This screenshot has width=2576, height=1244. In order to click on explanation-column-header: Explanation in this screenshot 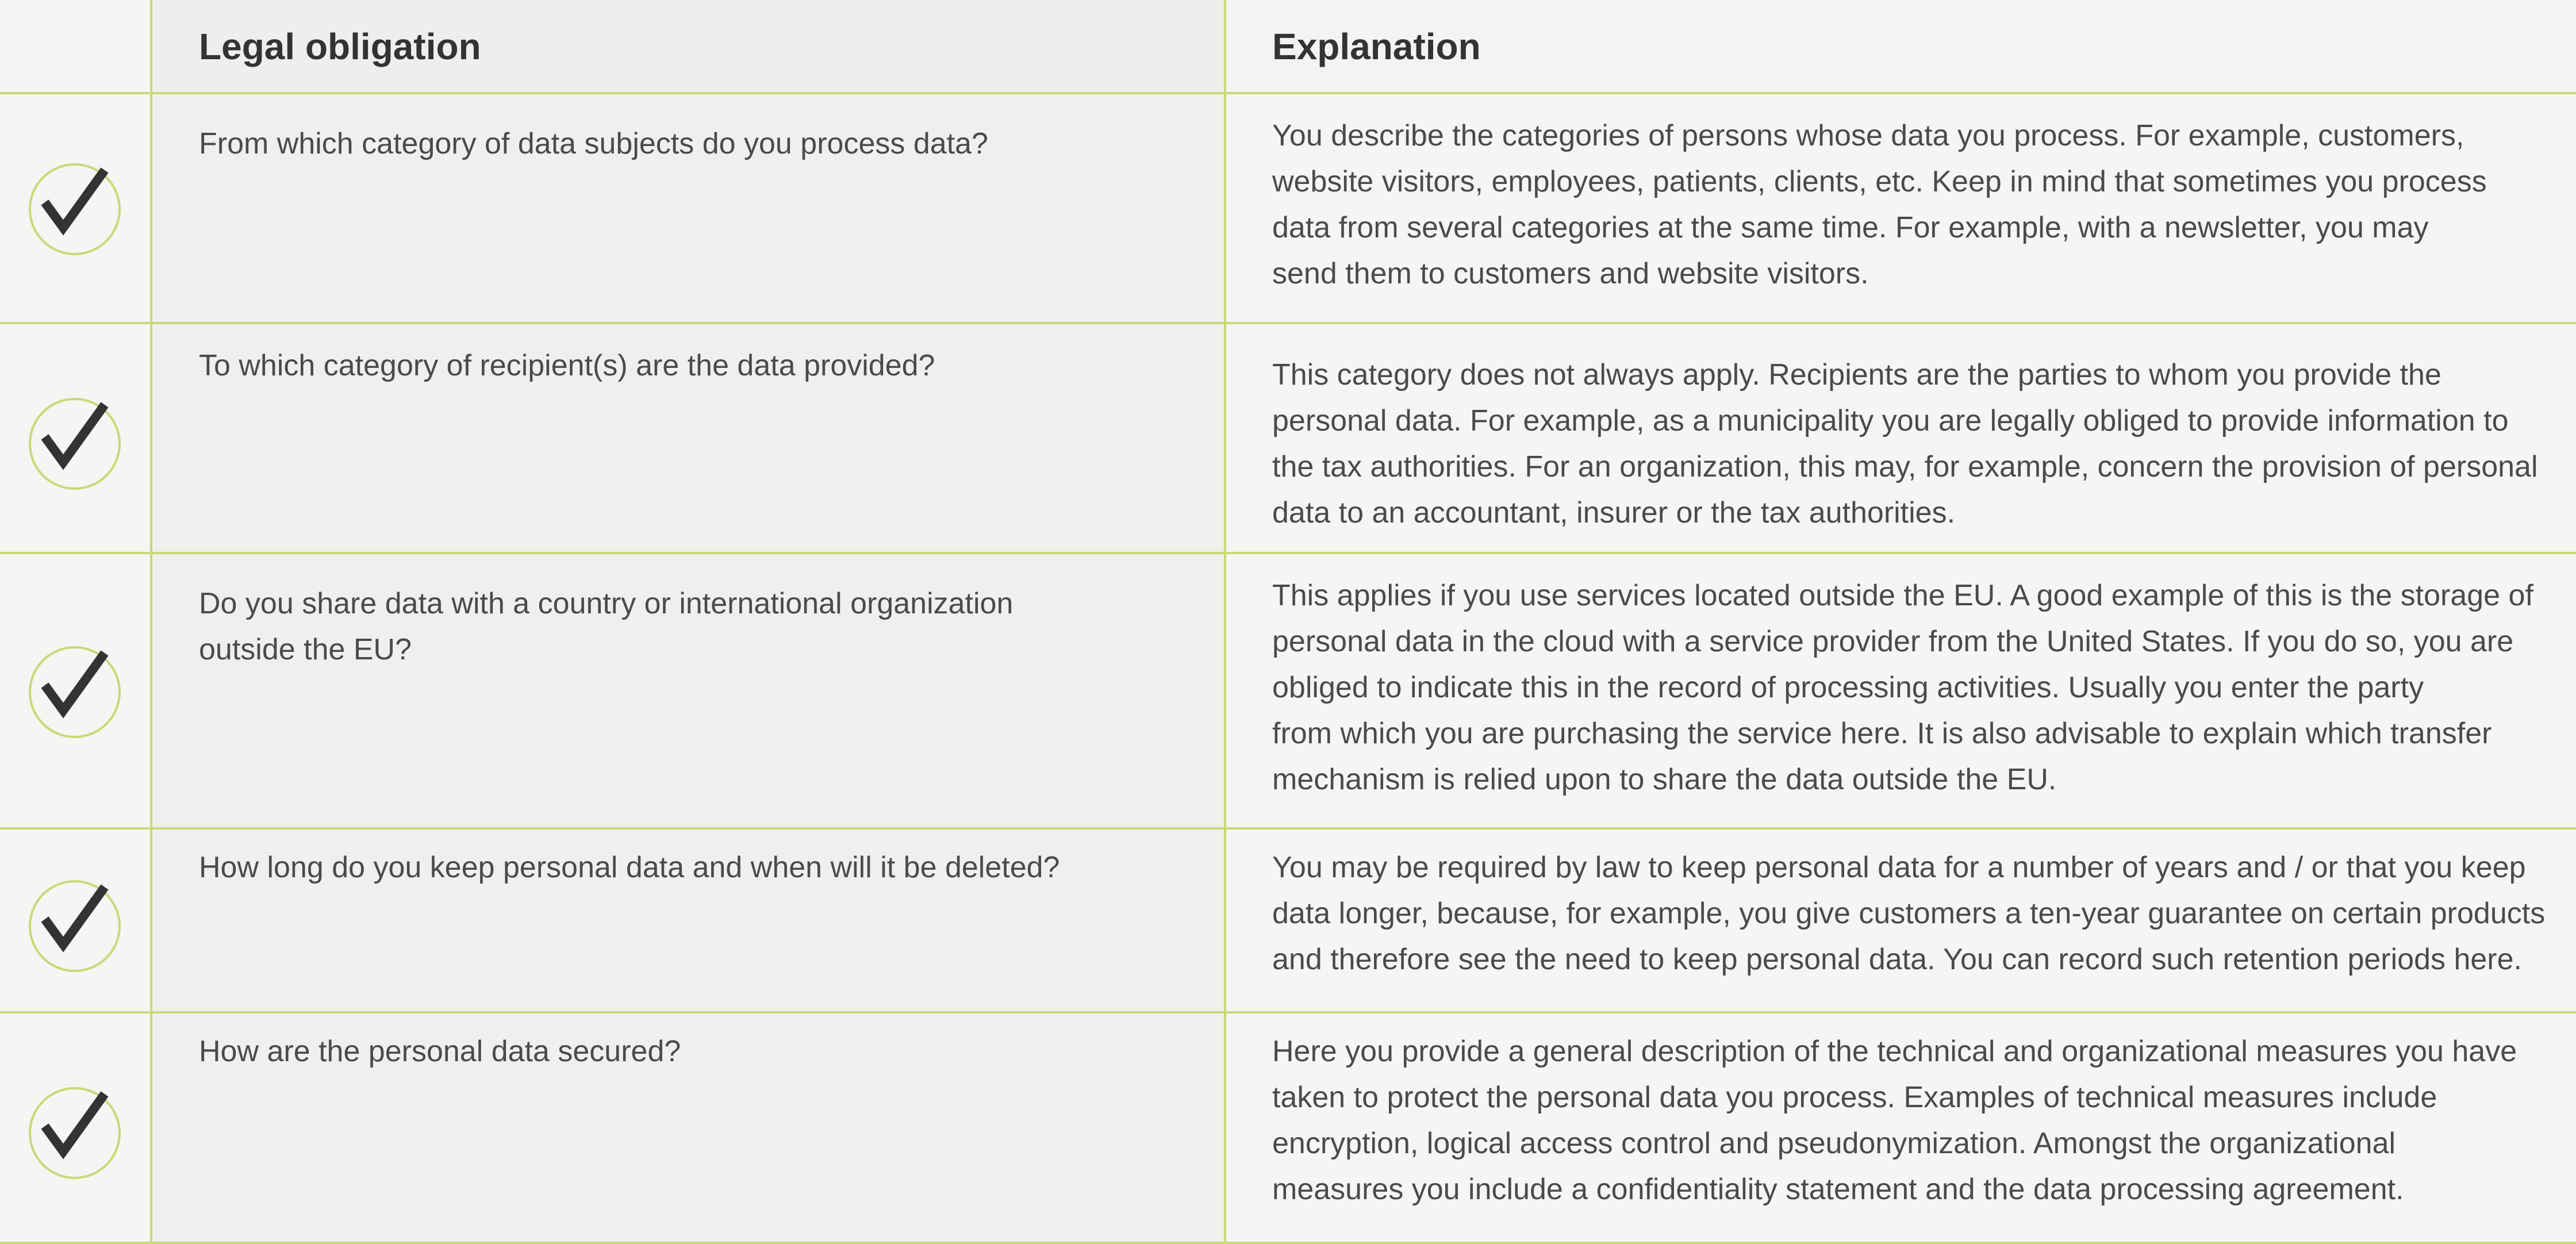, I will do `click(1377, 46)`.